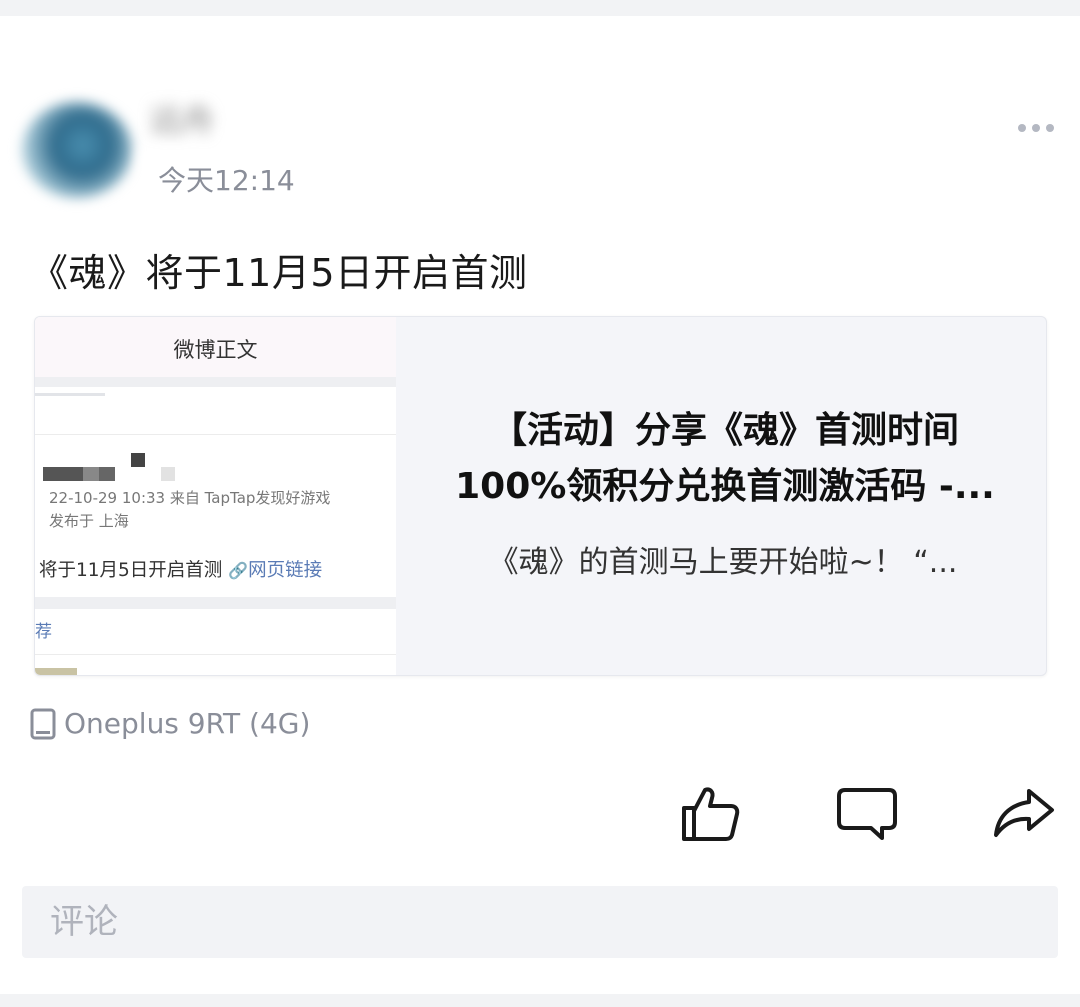 The image size is (1080, 1007). I want to click on thumbnail-meta: 22-10-29 10:33 来自 TapTap发现好游戏, so click(190, 498).